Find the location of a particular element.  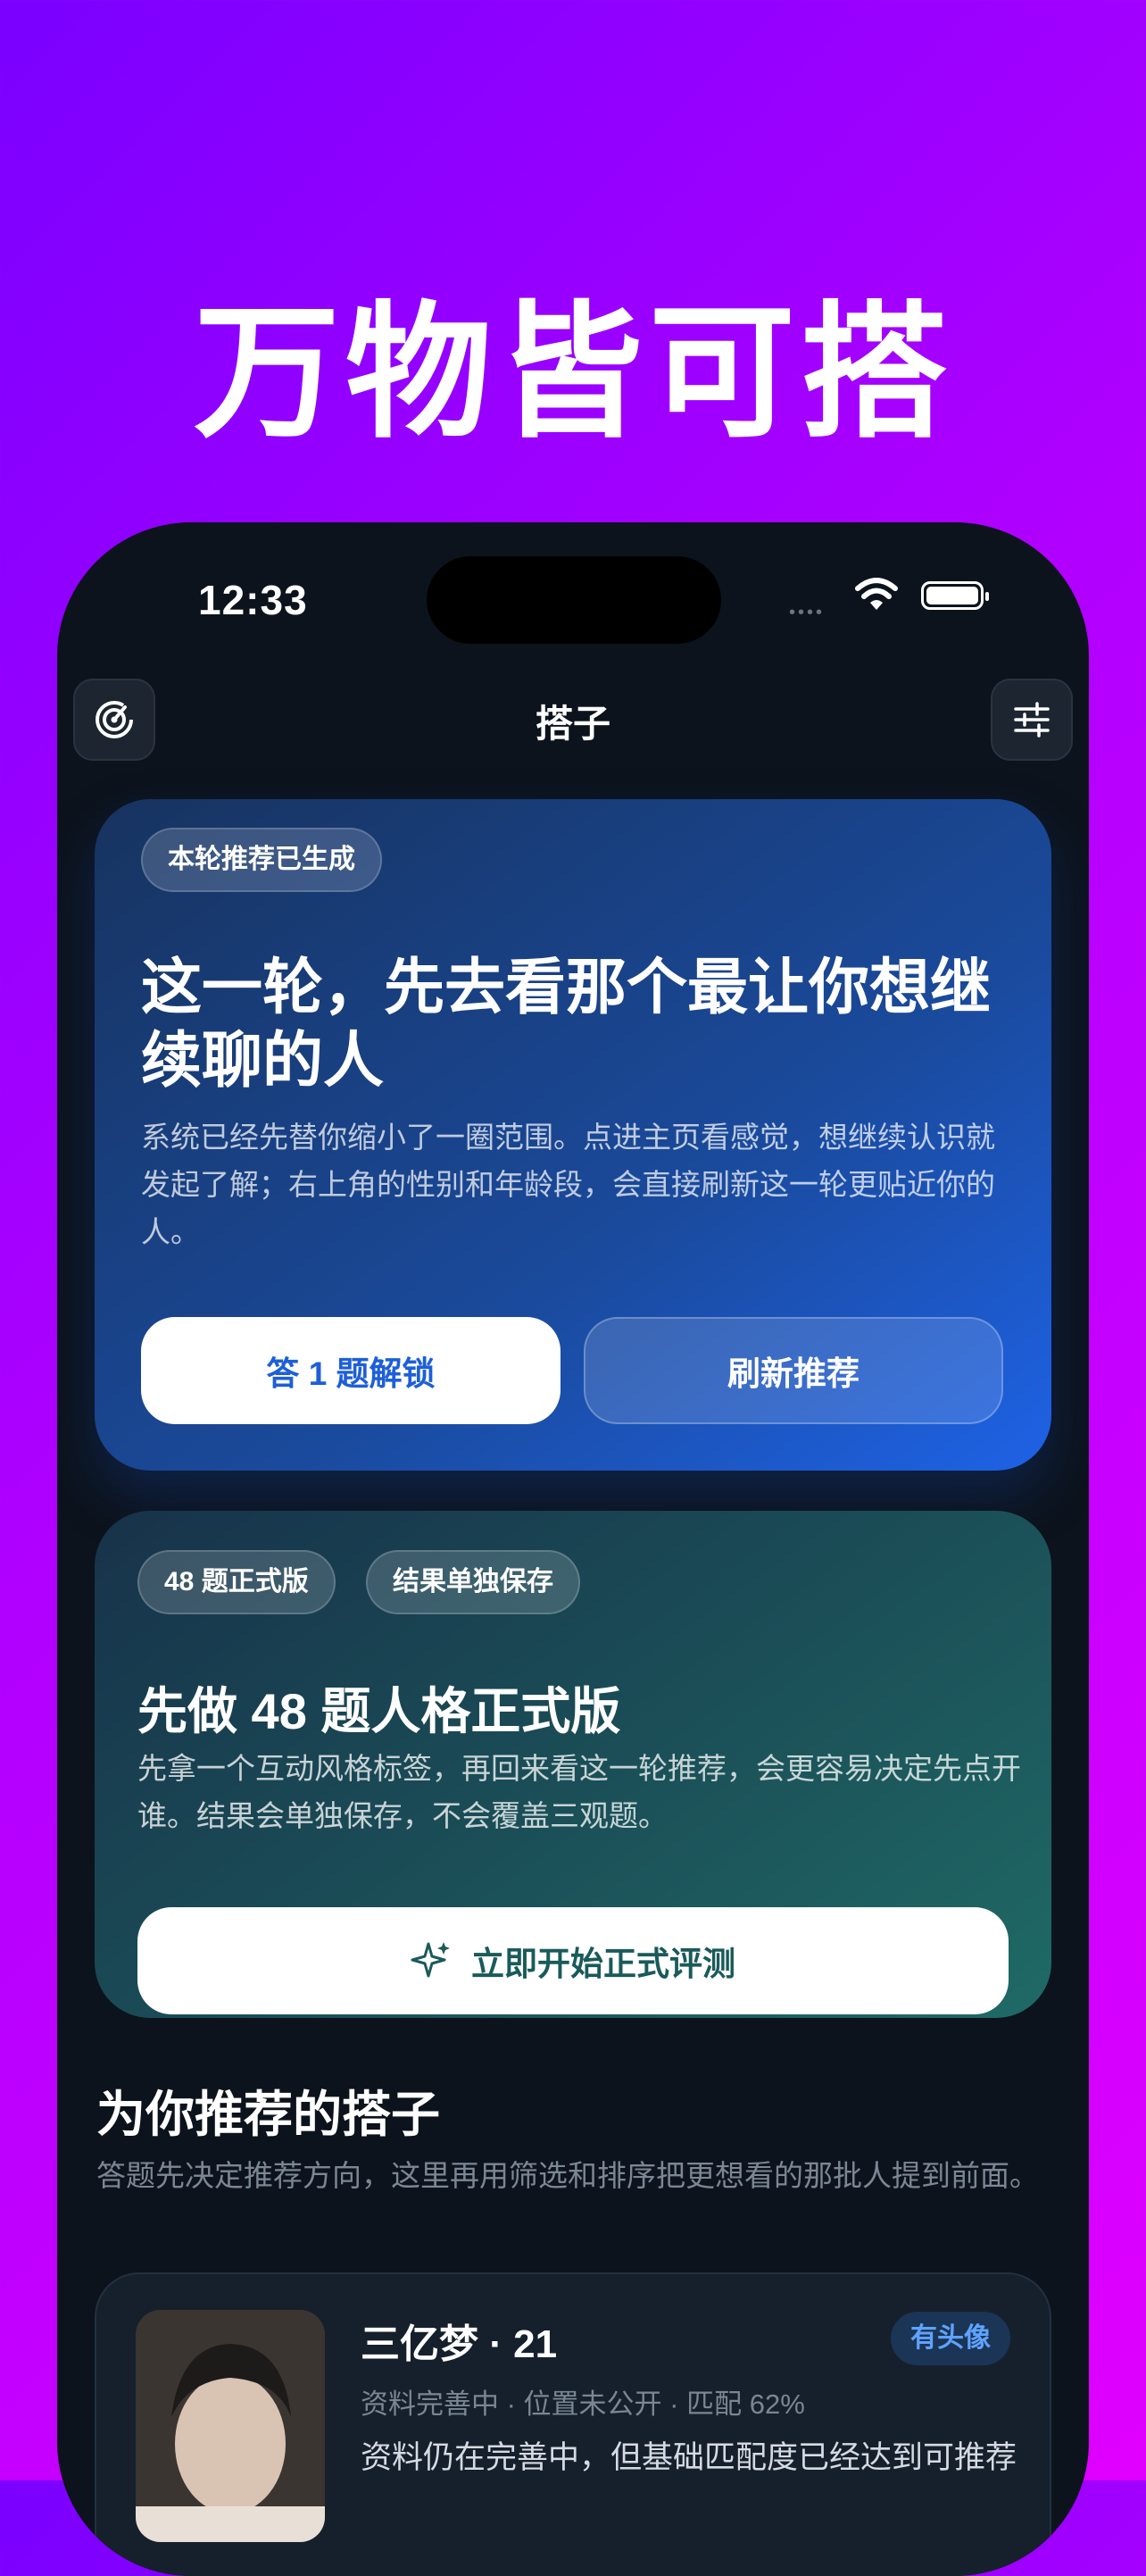

section-description: 答题先决定推荐方向，这里再用筛选和排序把更想看的那批人提到前面。 is located at coordinates (567, 2175).